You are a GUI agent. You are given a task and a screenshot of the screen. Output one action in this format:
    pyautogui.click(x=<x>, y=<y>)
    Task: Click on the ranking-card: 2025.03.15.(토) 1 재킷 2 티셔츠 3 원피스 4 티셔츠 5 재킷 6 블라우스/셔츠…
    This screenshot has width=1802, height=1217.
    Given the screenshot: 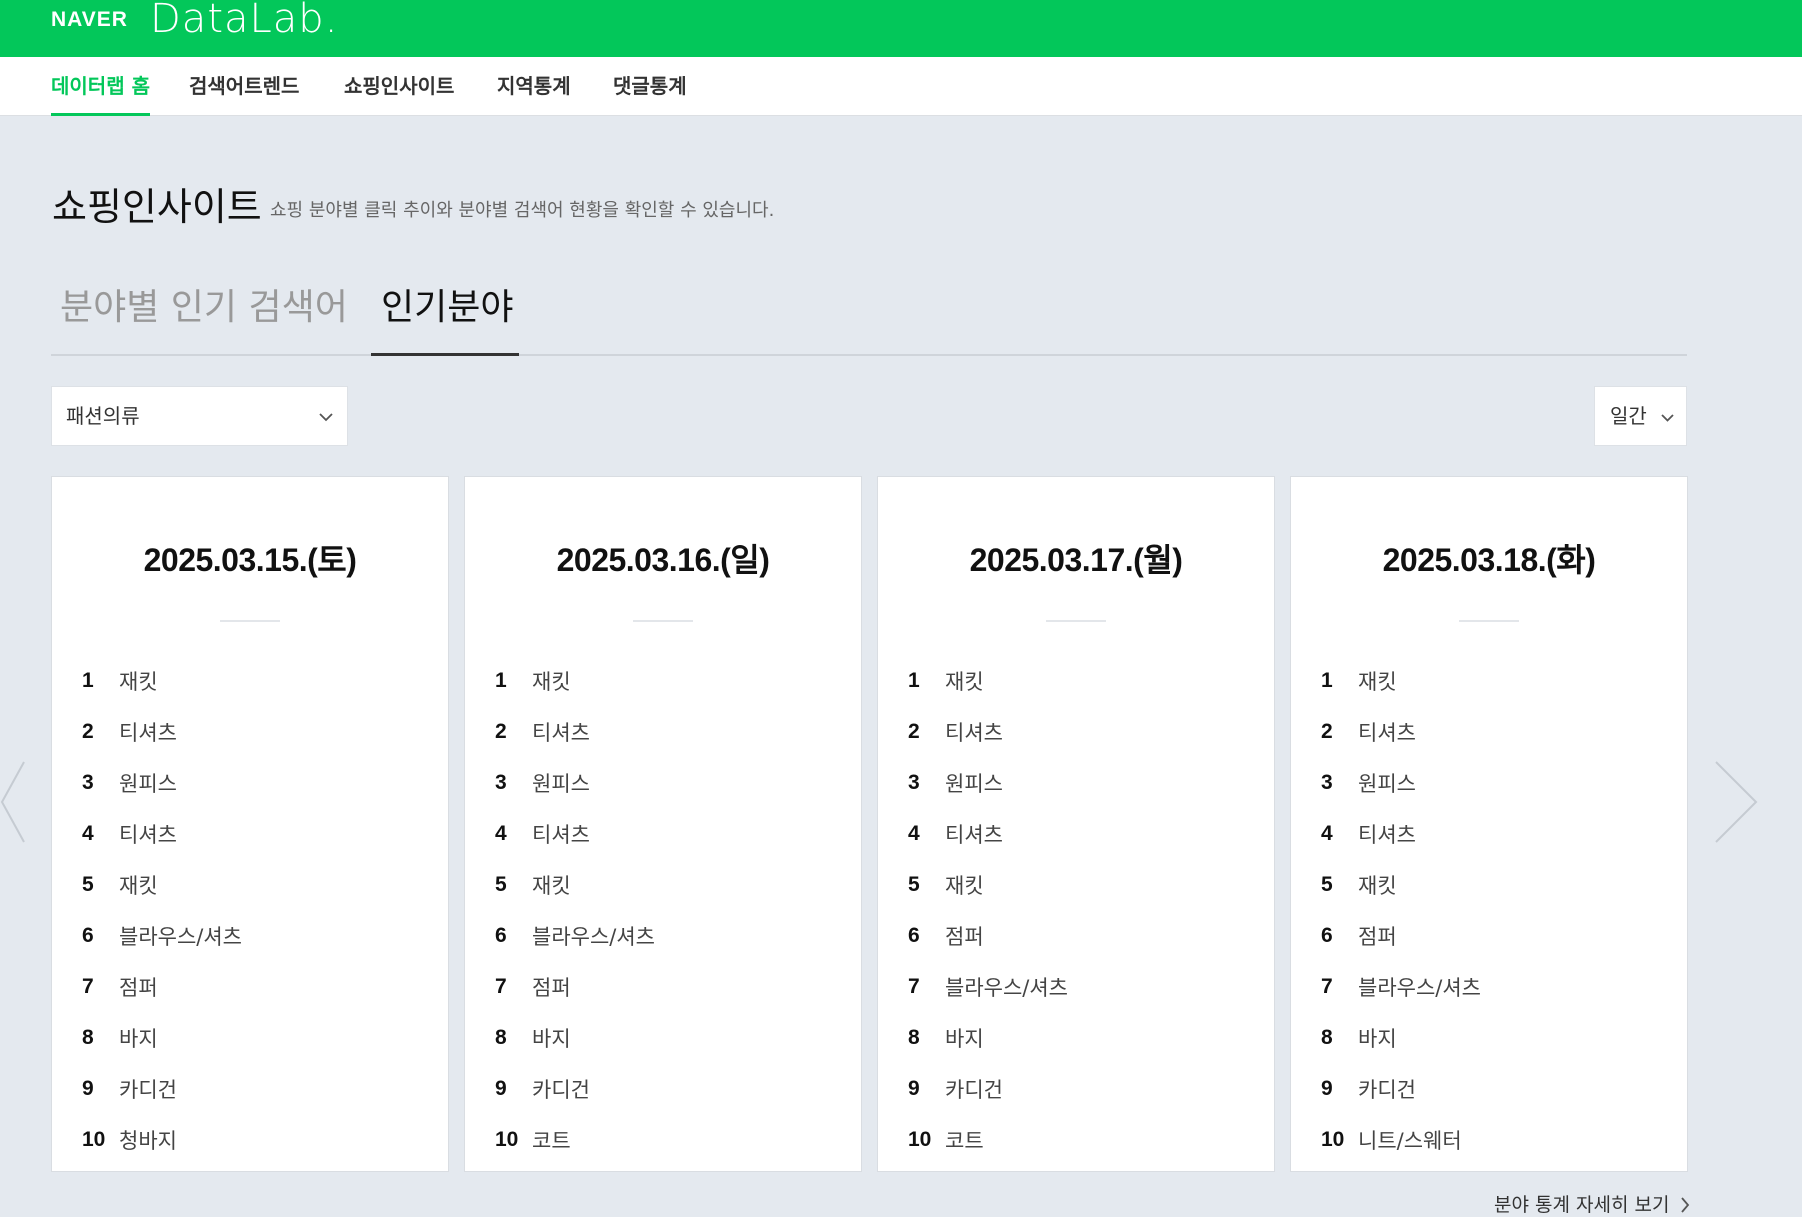 What is the action you would take?
    pyautogui.click(x=250, y=824)
    